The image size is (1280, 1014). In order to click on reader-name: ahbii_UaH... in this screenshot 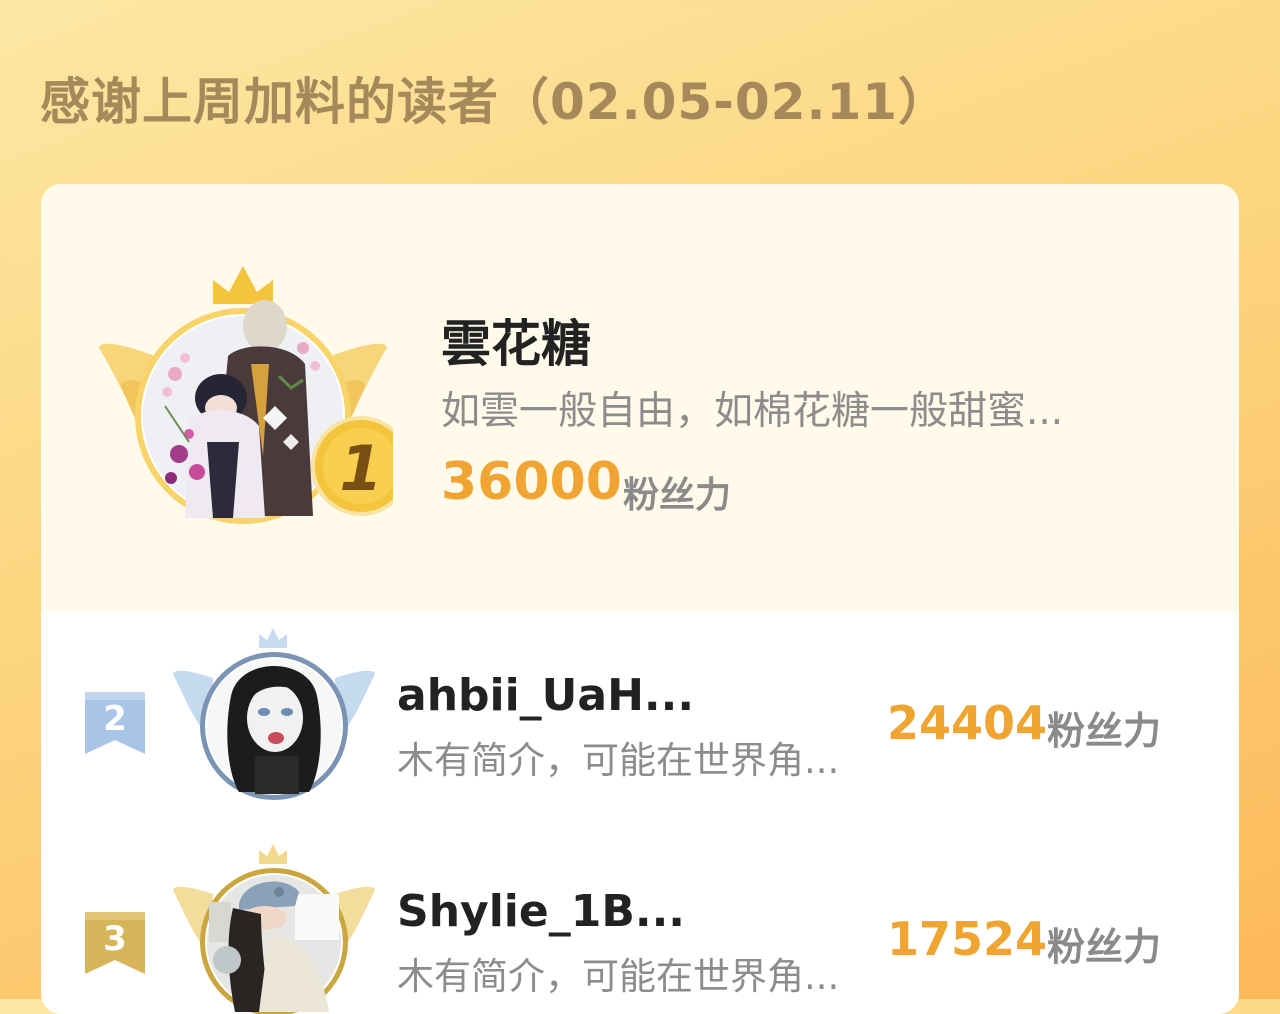, I will do `click(545, 695)`.